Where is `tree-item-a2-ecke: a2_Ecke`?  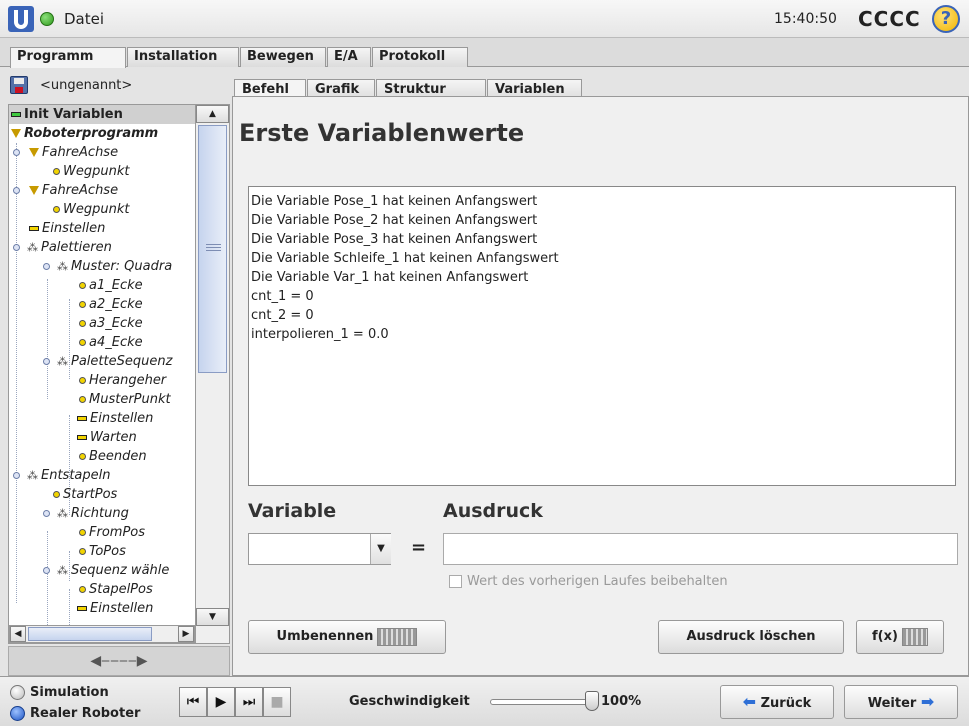 tree-item-a2-ecke: a2_Ecke is located at coordinates (111, 304).